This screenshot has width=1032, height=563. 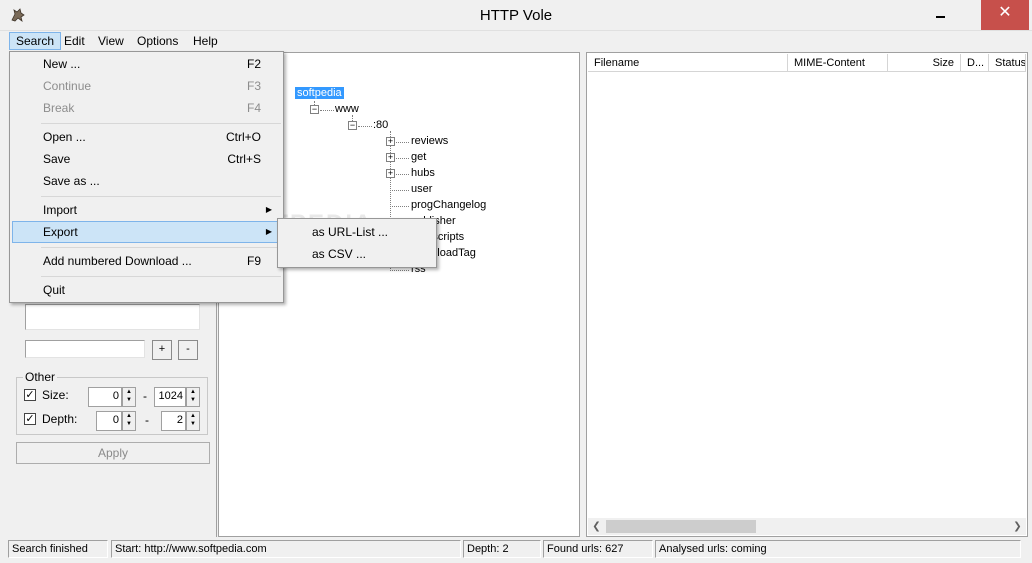 I want to click on column-size: Size, so click(x=924, y=63).